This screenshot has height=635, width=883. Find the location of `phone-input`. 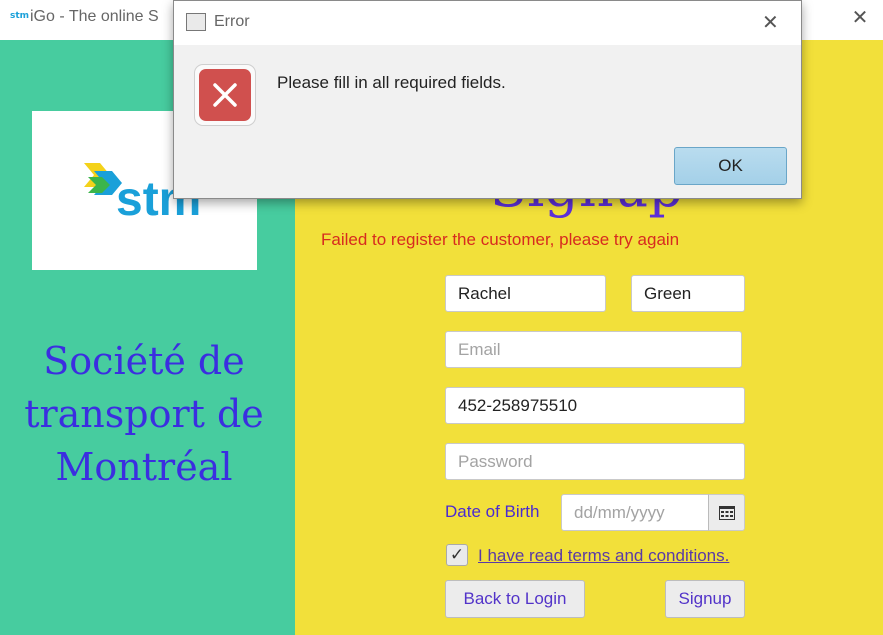

phone-input is located at coordinates (595, 405).